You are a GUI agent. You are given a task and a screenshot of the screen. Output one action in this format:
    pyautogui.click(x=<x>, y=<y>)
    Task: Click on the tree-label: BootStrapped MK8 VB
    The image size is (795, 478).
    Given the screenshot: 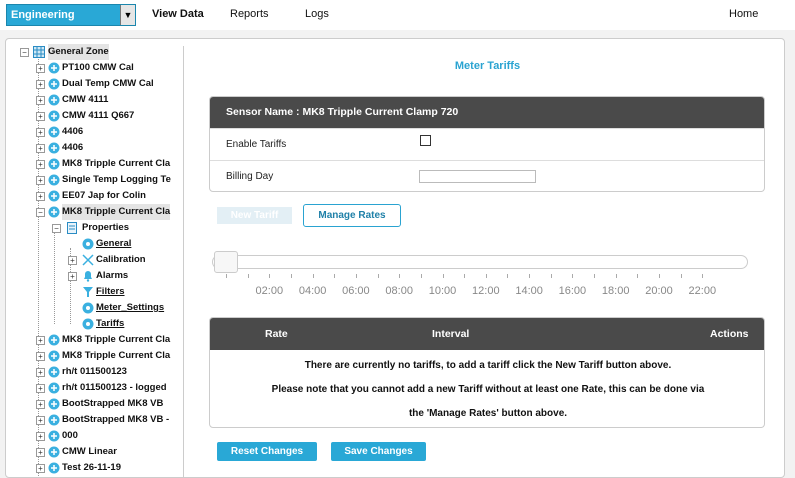 What is the action you would take?
    pyautogui.click(x=113, y=403)
    